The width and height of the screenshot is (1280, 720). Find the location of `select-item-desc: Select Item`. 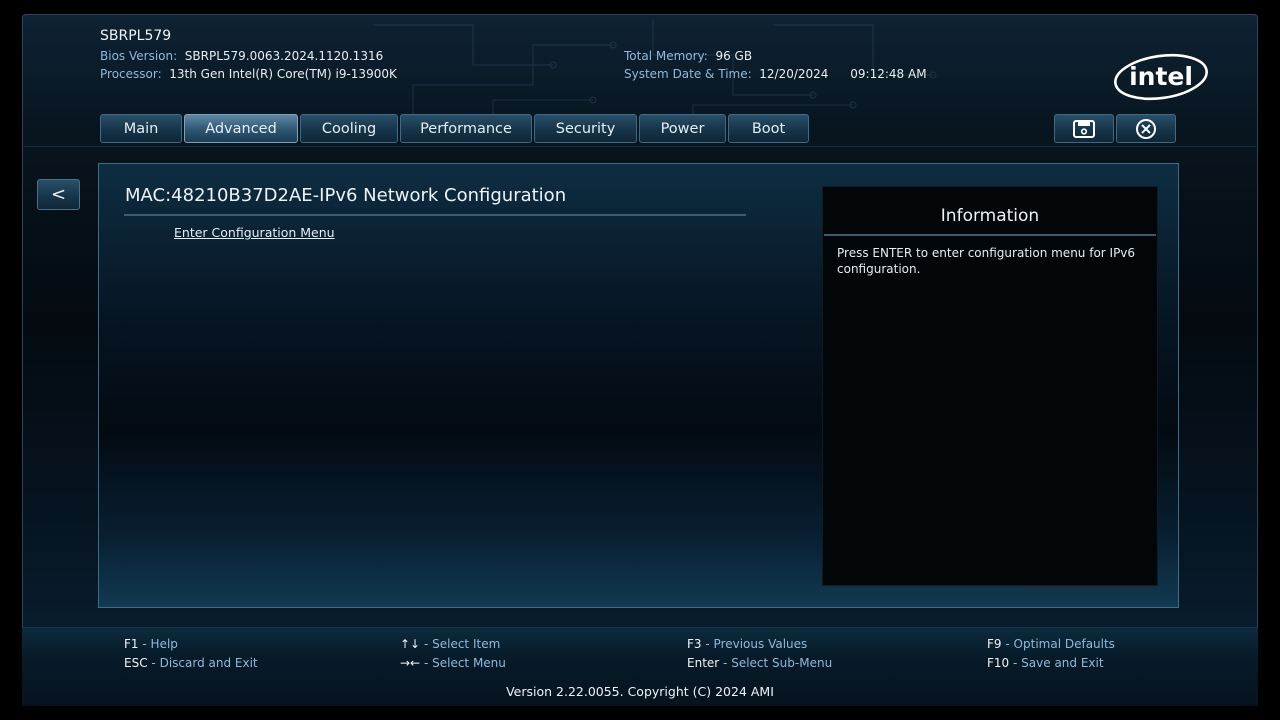

select-item-desc: Select Item is located at coordinates (466, 644).